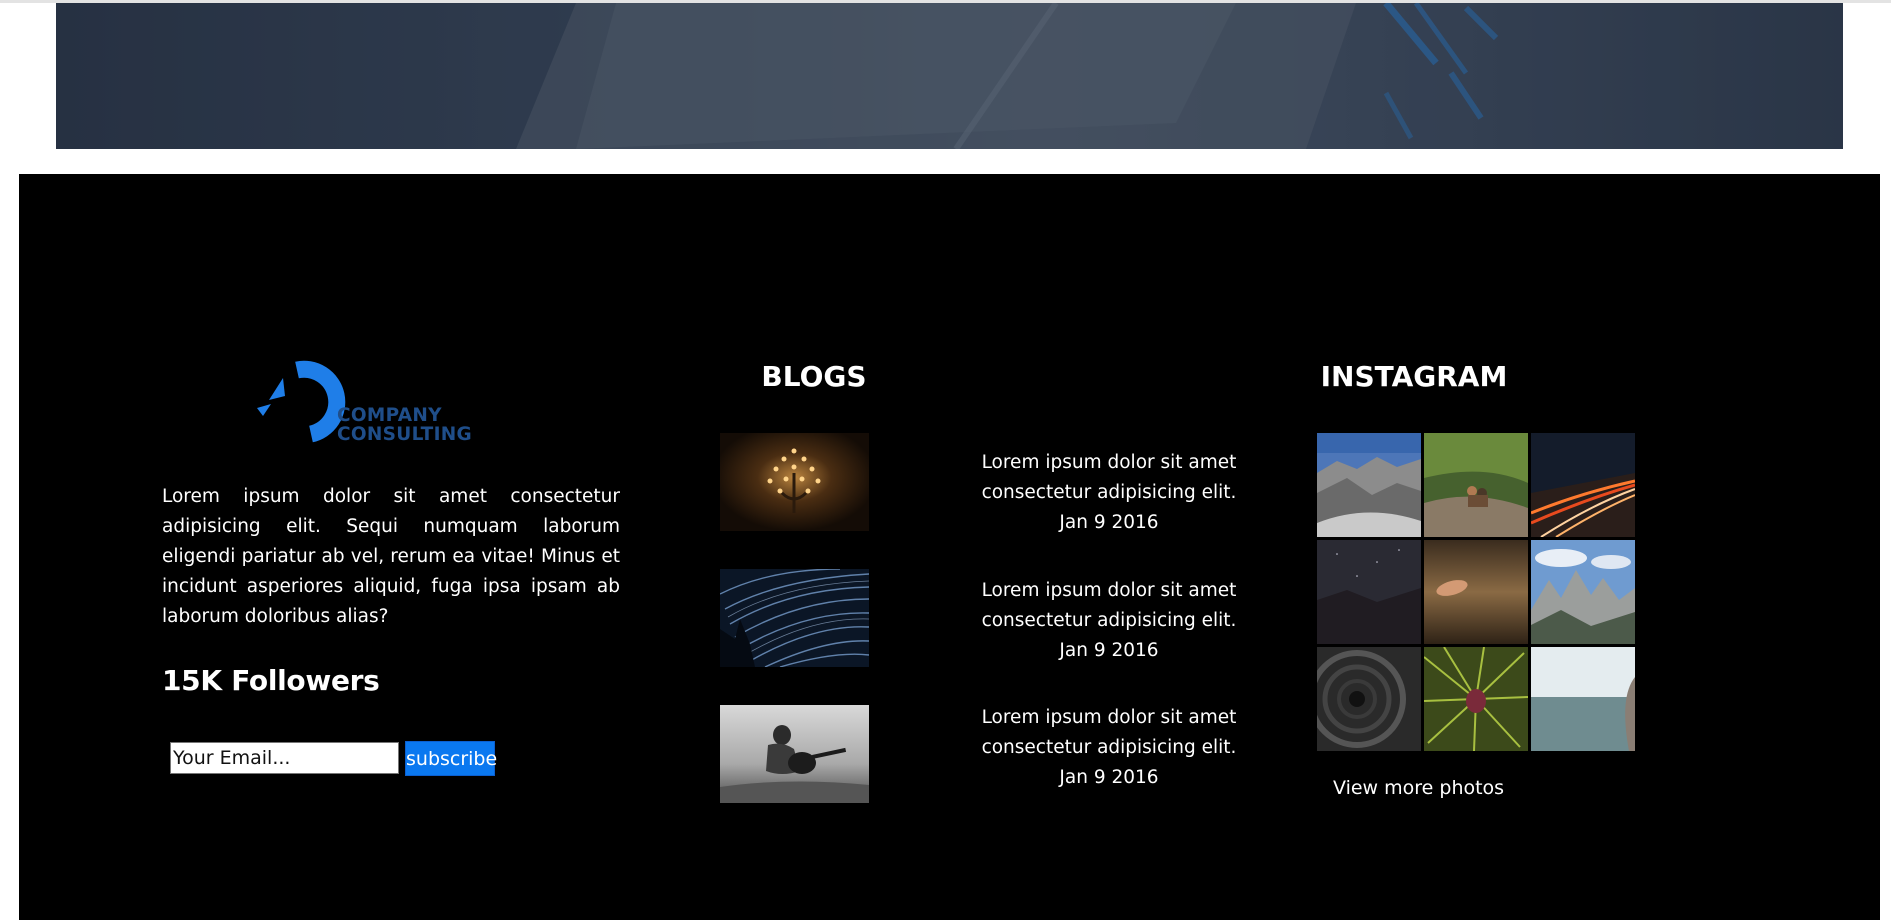  Describe the element at coordinates (1583, 485) in the screenshot. I see `instagram-photo-night-highway` at that location.